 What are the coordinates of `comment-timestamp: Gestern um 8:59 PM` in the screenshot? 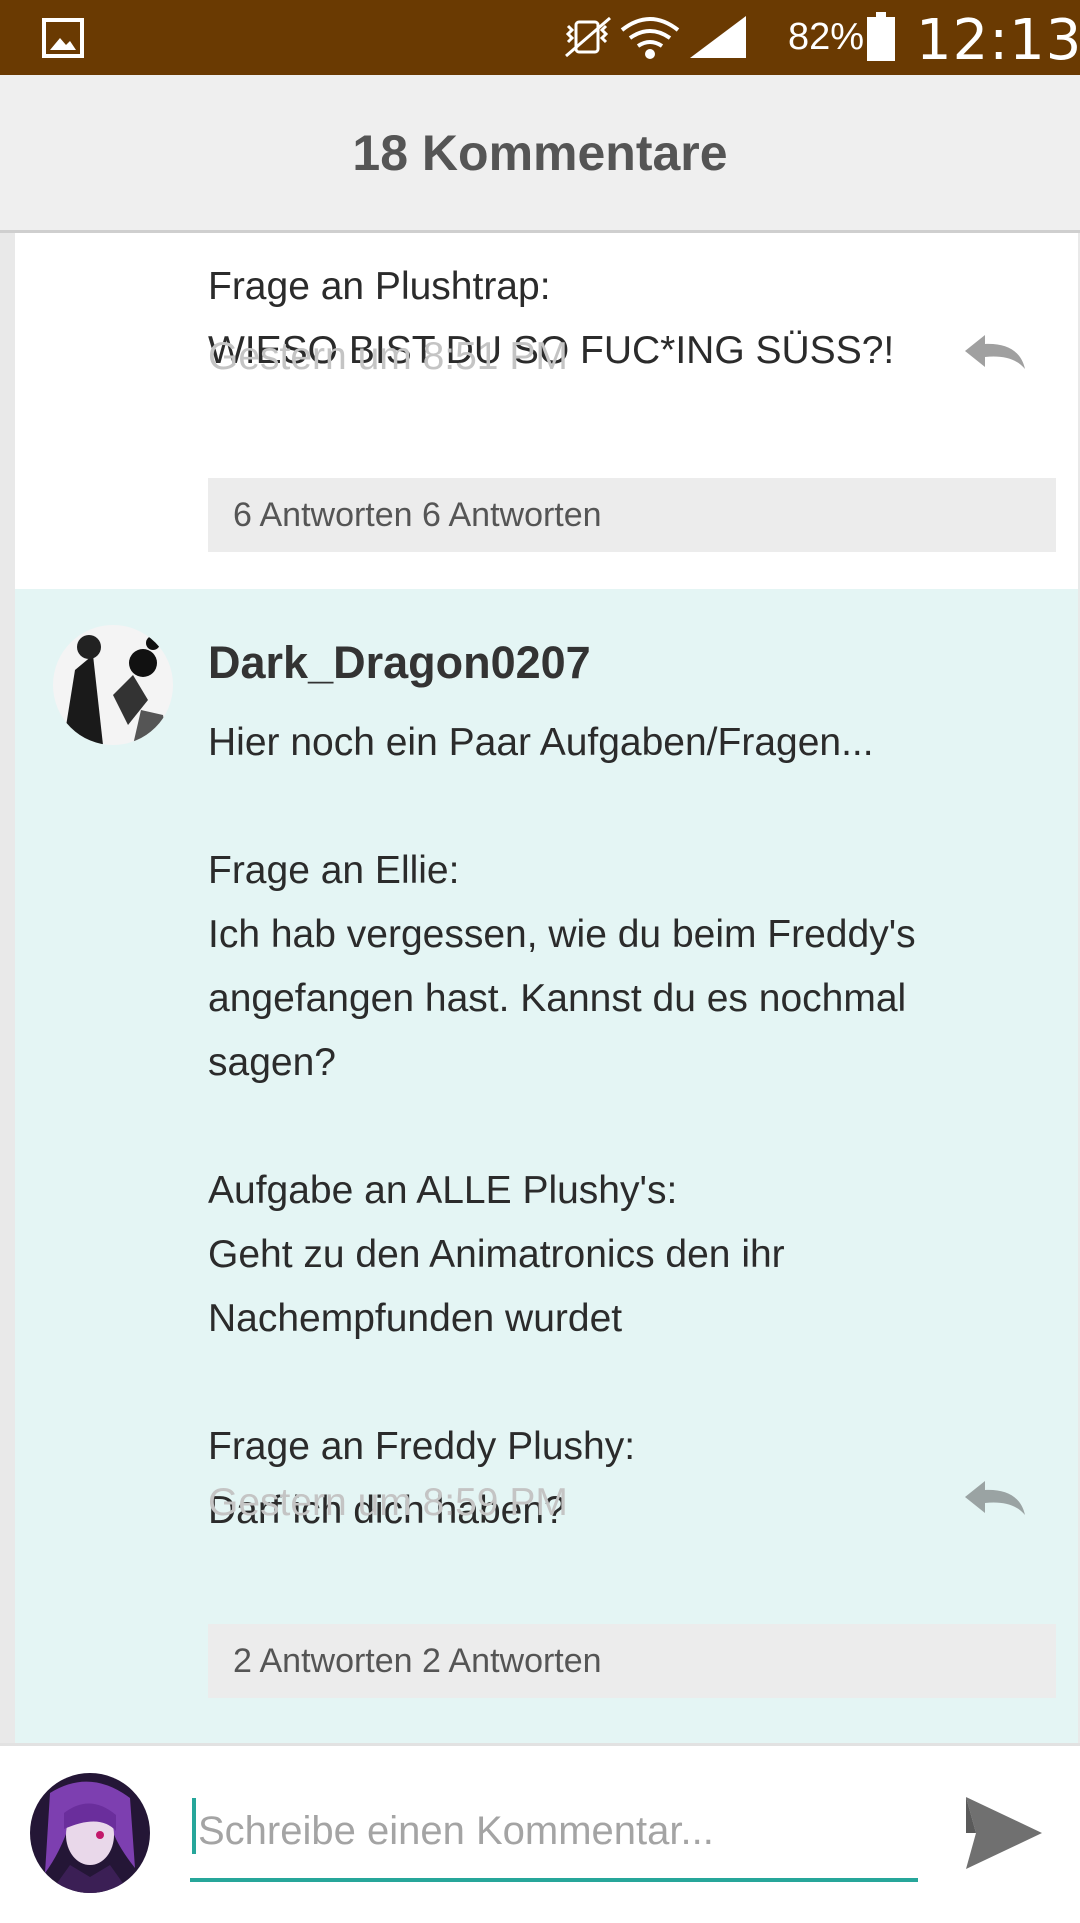 It's located at (388, 1502).